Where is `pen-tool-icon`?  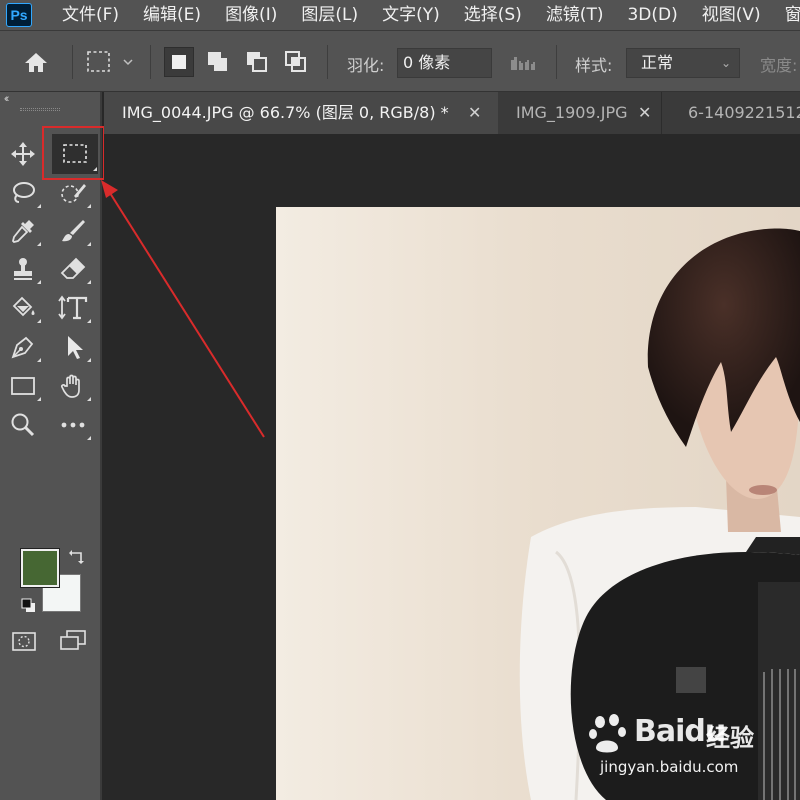 pen-tool-icon is located at coordinates (22, 347).